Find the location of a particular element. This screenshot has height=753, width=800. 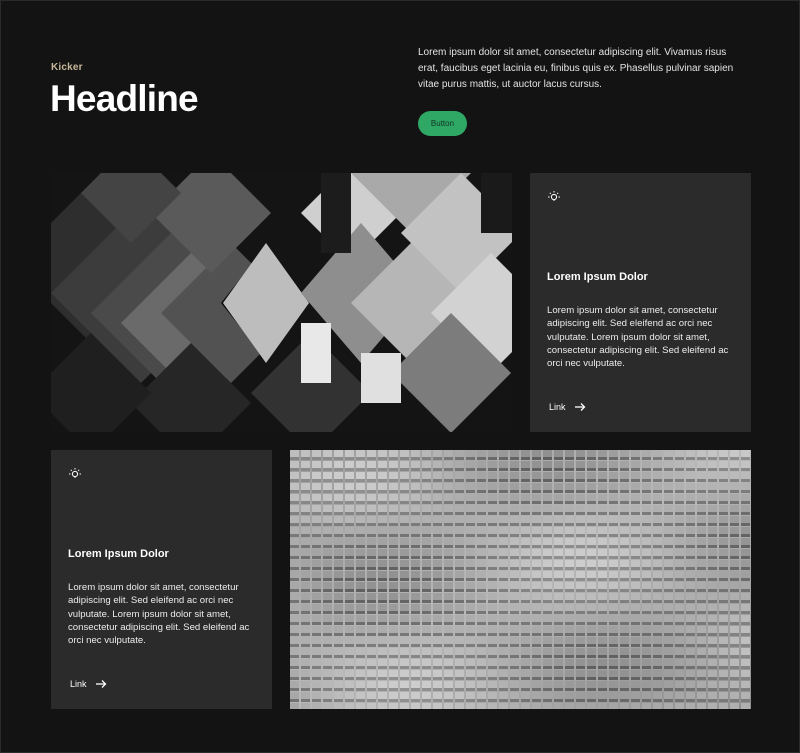

kicker: Kicker is located at coordinates (67, 67).